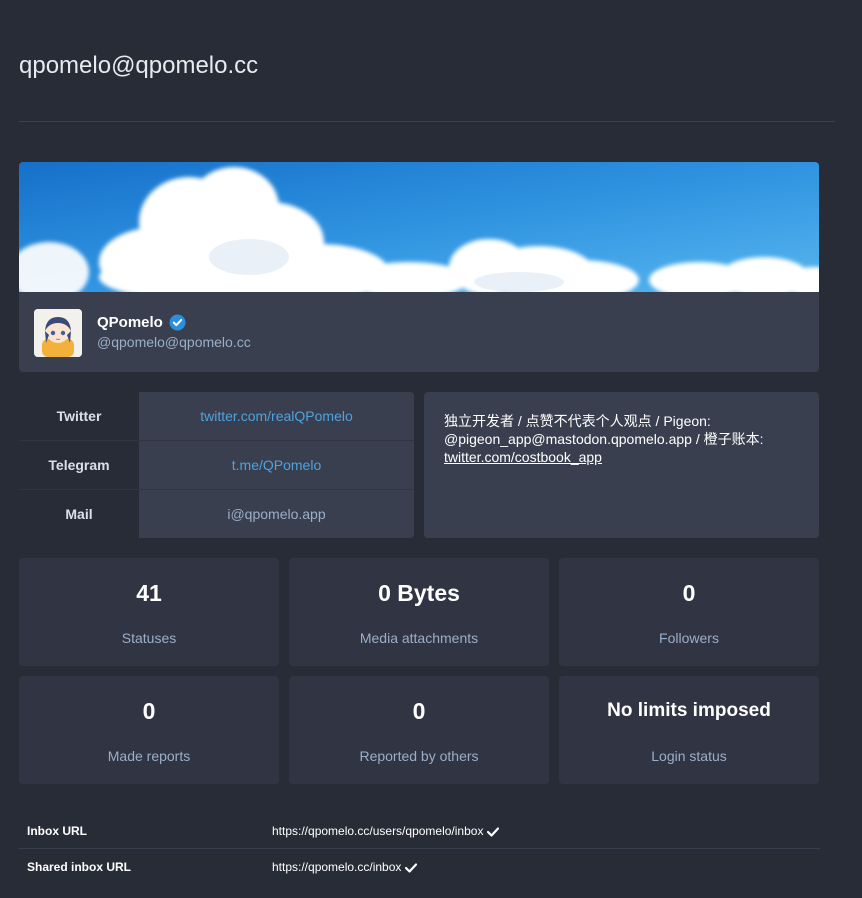  What do you see at coordinates (427, 121) in the screenshot?
I see `title-divider` at bounding box center [427, 121].